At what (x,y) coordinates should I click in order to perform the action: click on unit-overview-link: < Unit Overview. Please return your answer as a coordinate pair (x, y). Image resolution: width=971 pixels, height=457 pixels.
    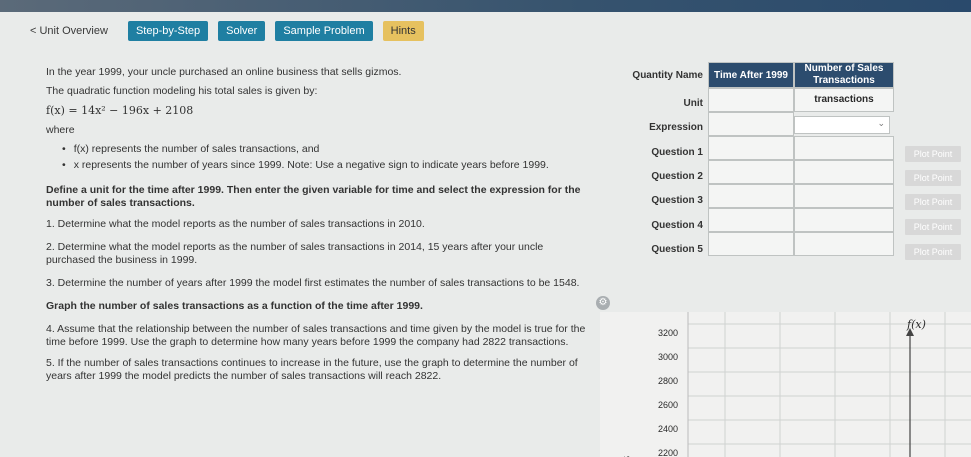
    Looking at the image, I should click on (69, 31).